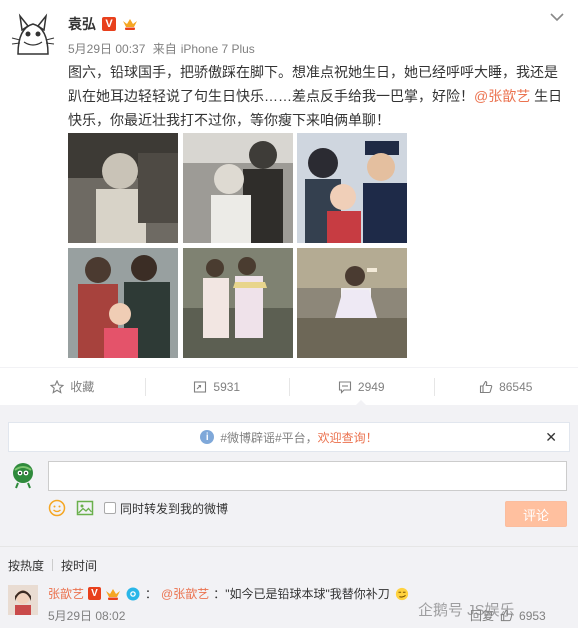 This screenshot has width=578, height=628. What do you see at coordinates (23, 475) in the screenshot?
I see `my-avatar` at bounding box center [23, 475].